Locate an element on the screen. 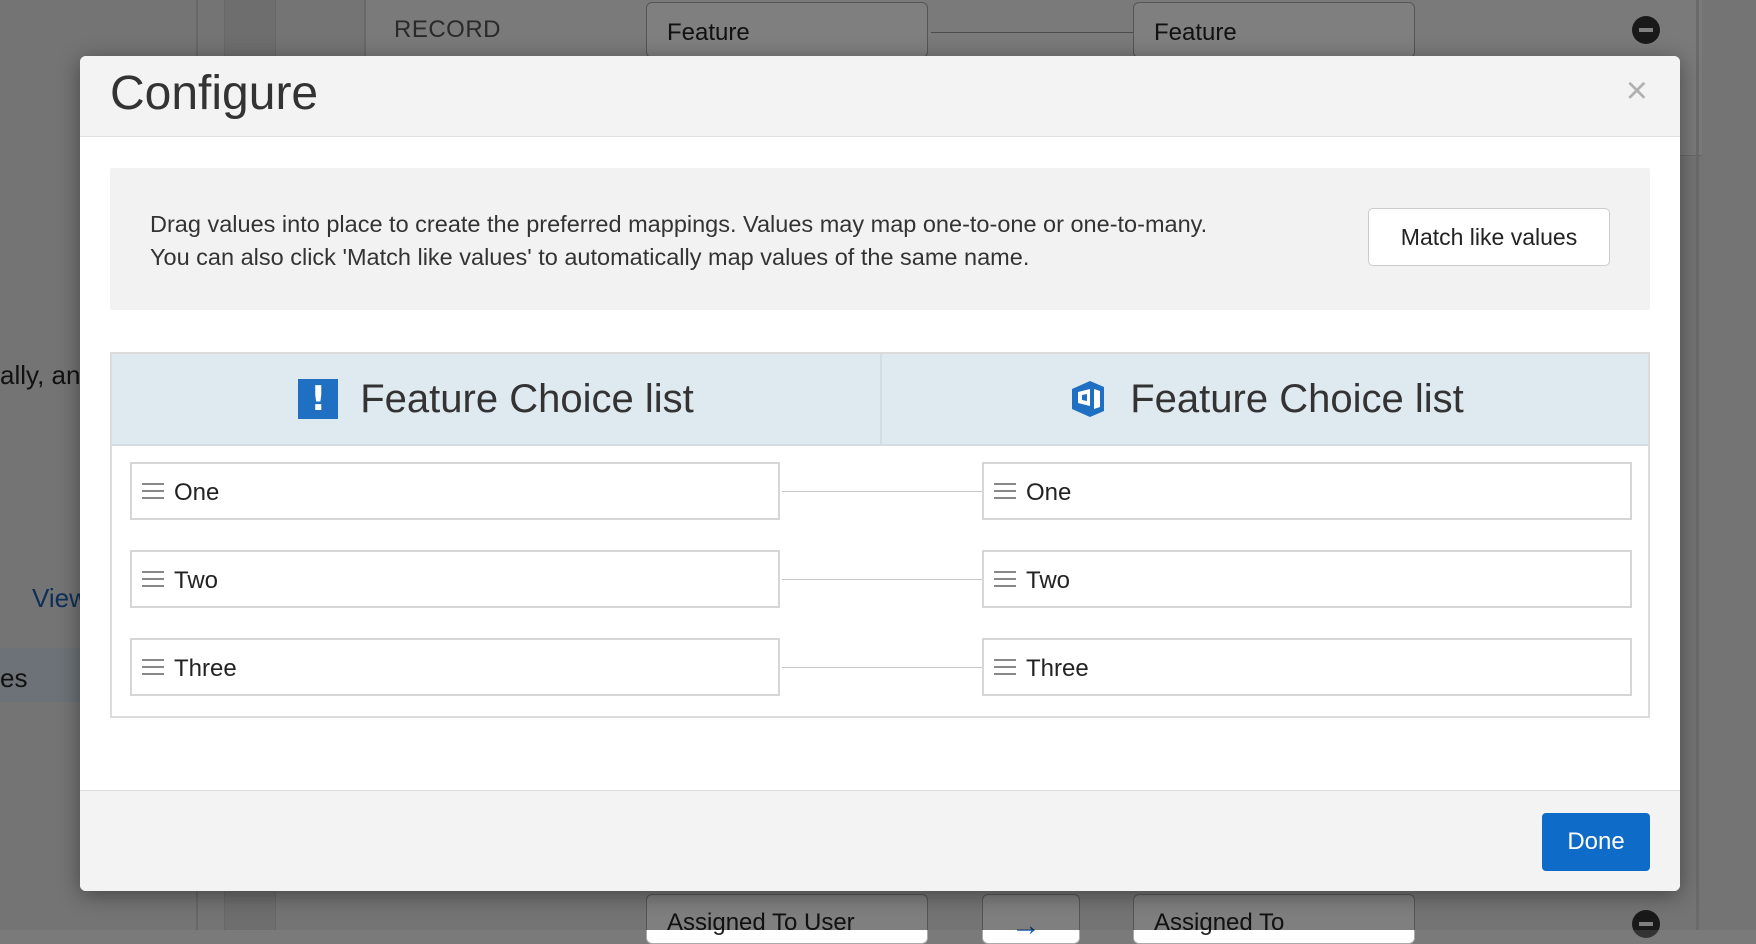  match-like-values-button: Match like values is located at coordinates (1489, 237).